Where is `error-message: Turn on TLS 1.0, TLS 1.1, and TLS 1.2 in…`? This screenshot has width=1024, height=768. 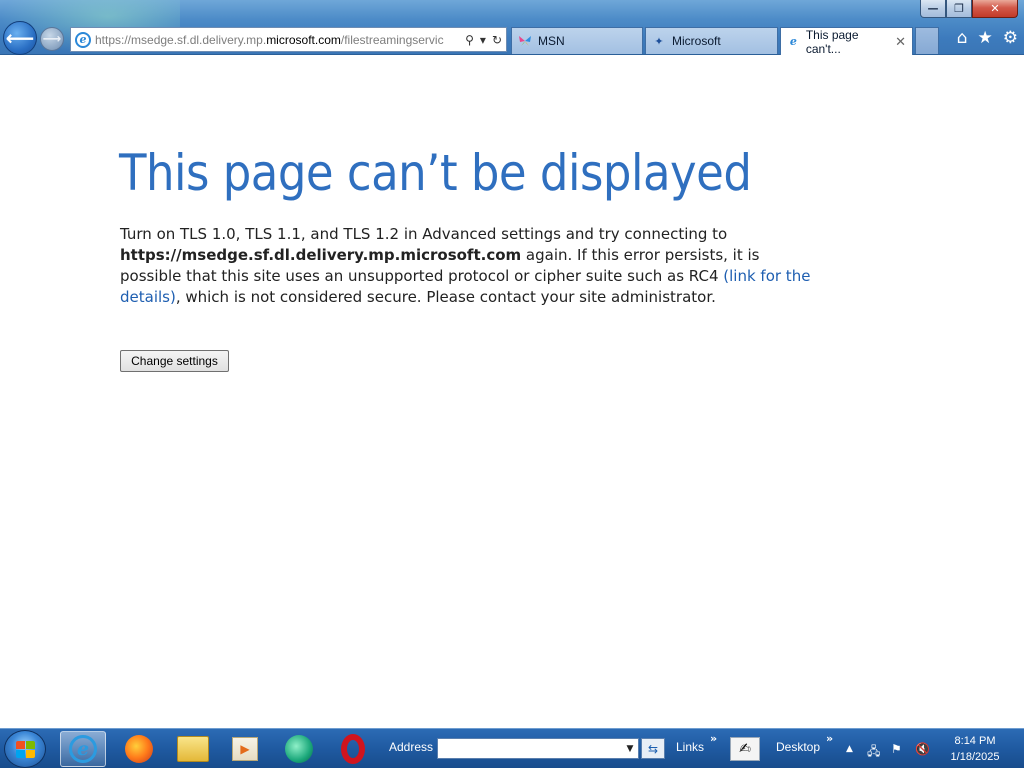 error-message: Turn on TLS 1.0, TLS 1.1, and TLS 1.2 in… is located at coordinates (470, 266).